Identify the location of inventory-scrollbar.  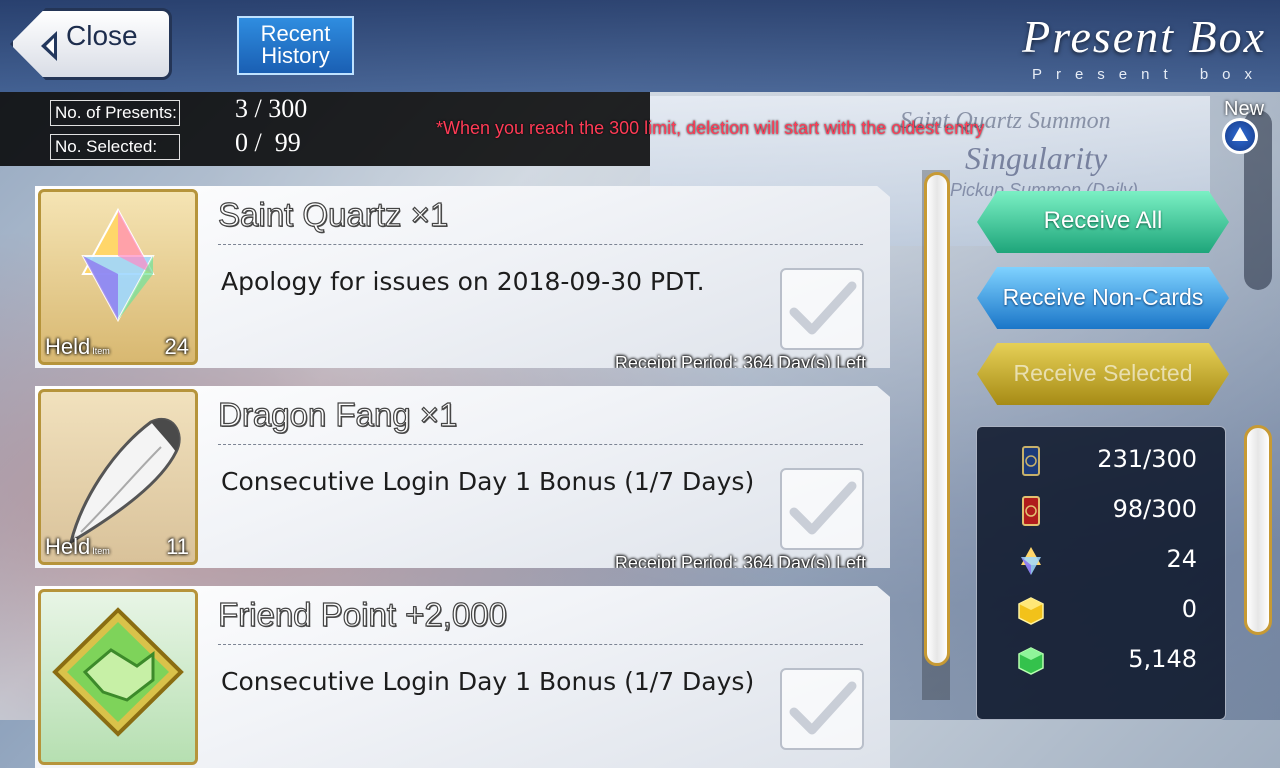
(1258, 530).